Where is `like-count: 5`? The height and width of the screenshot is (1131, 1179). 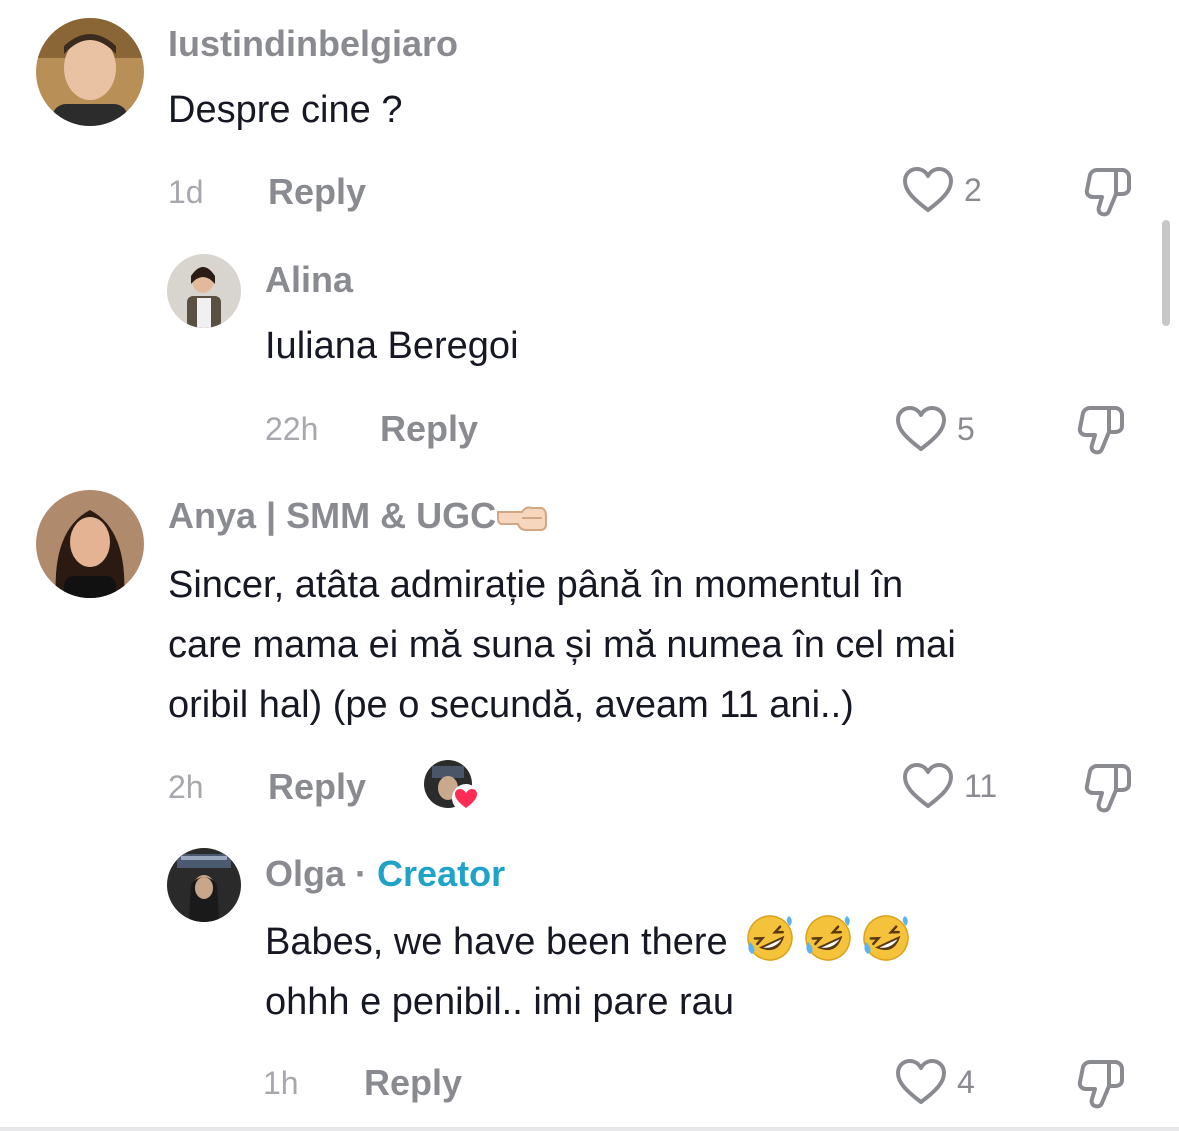 like-count: 5 is located at coordinates (966, 429).